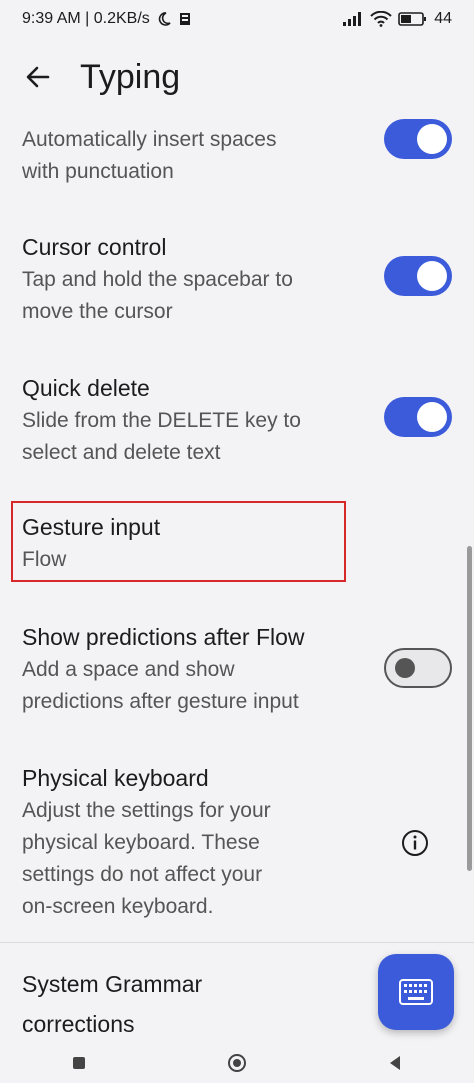  I want to click on setting-desc: physical keyboard. These, so click(141, 842).